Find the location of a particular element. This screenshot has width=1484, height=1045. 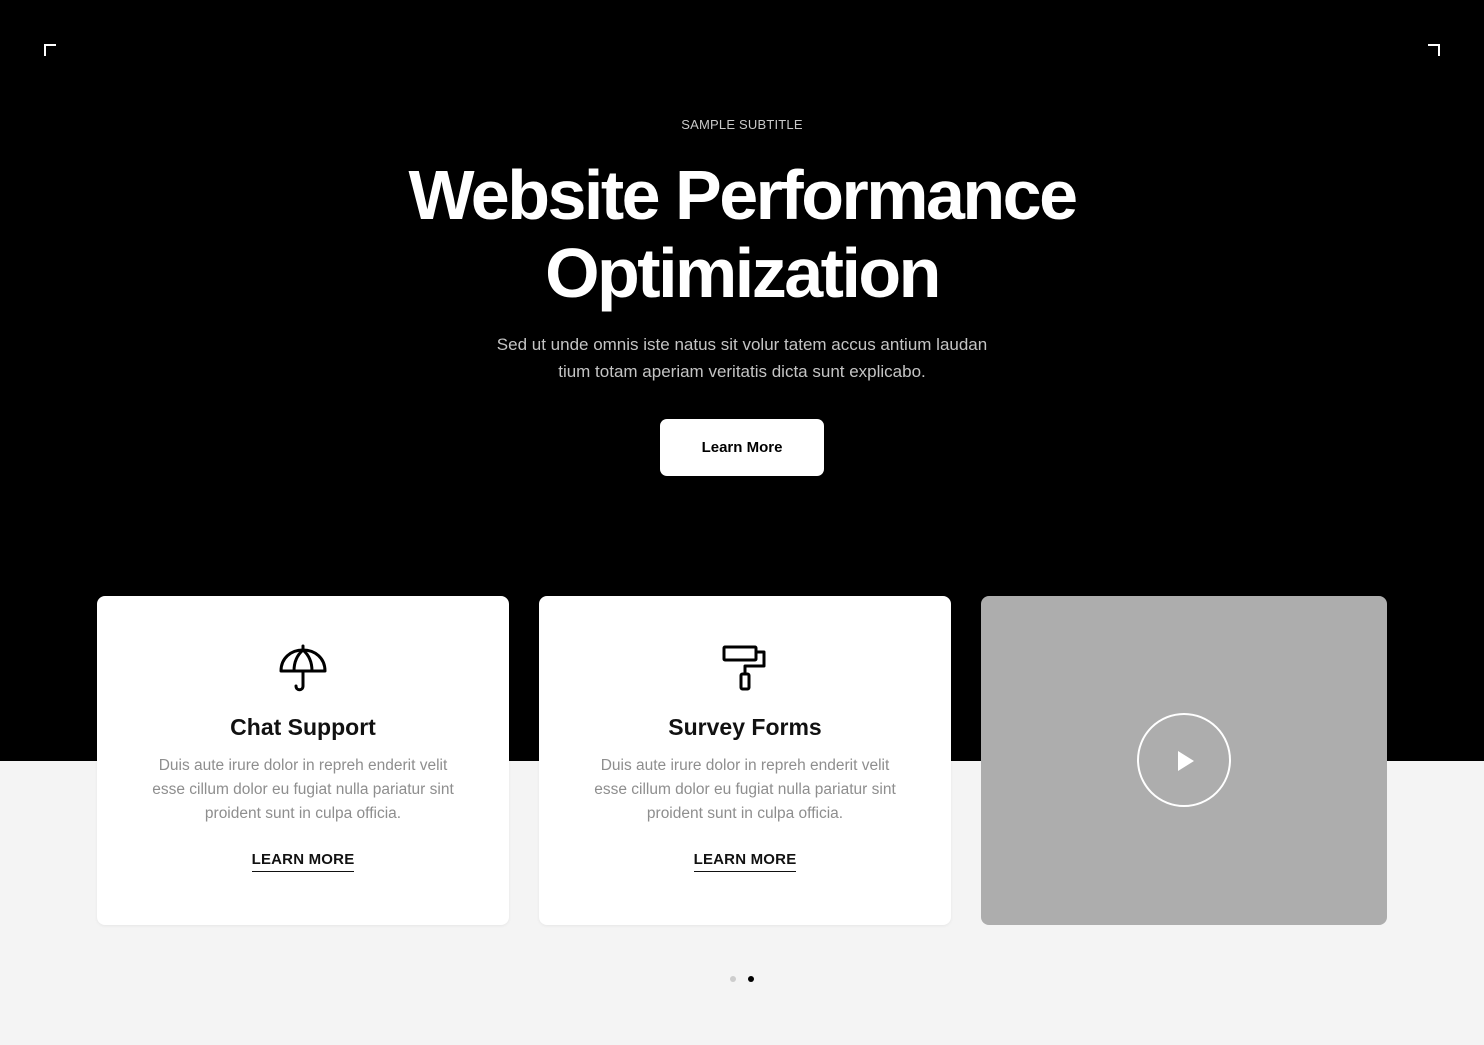

play-icon is located at coordinates (1186, 761).